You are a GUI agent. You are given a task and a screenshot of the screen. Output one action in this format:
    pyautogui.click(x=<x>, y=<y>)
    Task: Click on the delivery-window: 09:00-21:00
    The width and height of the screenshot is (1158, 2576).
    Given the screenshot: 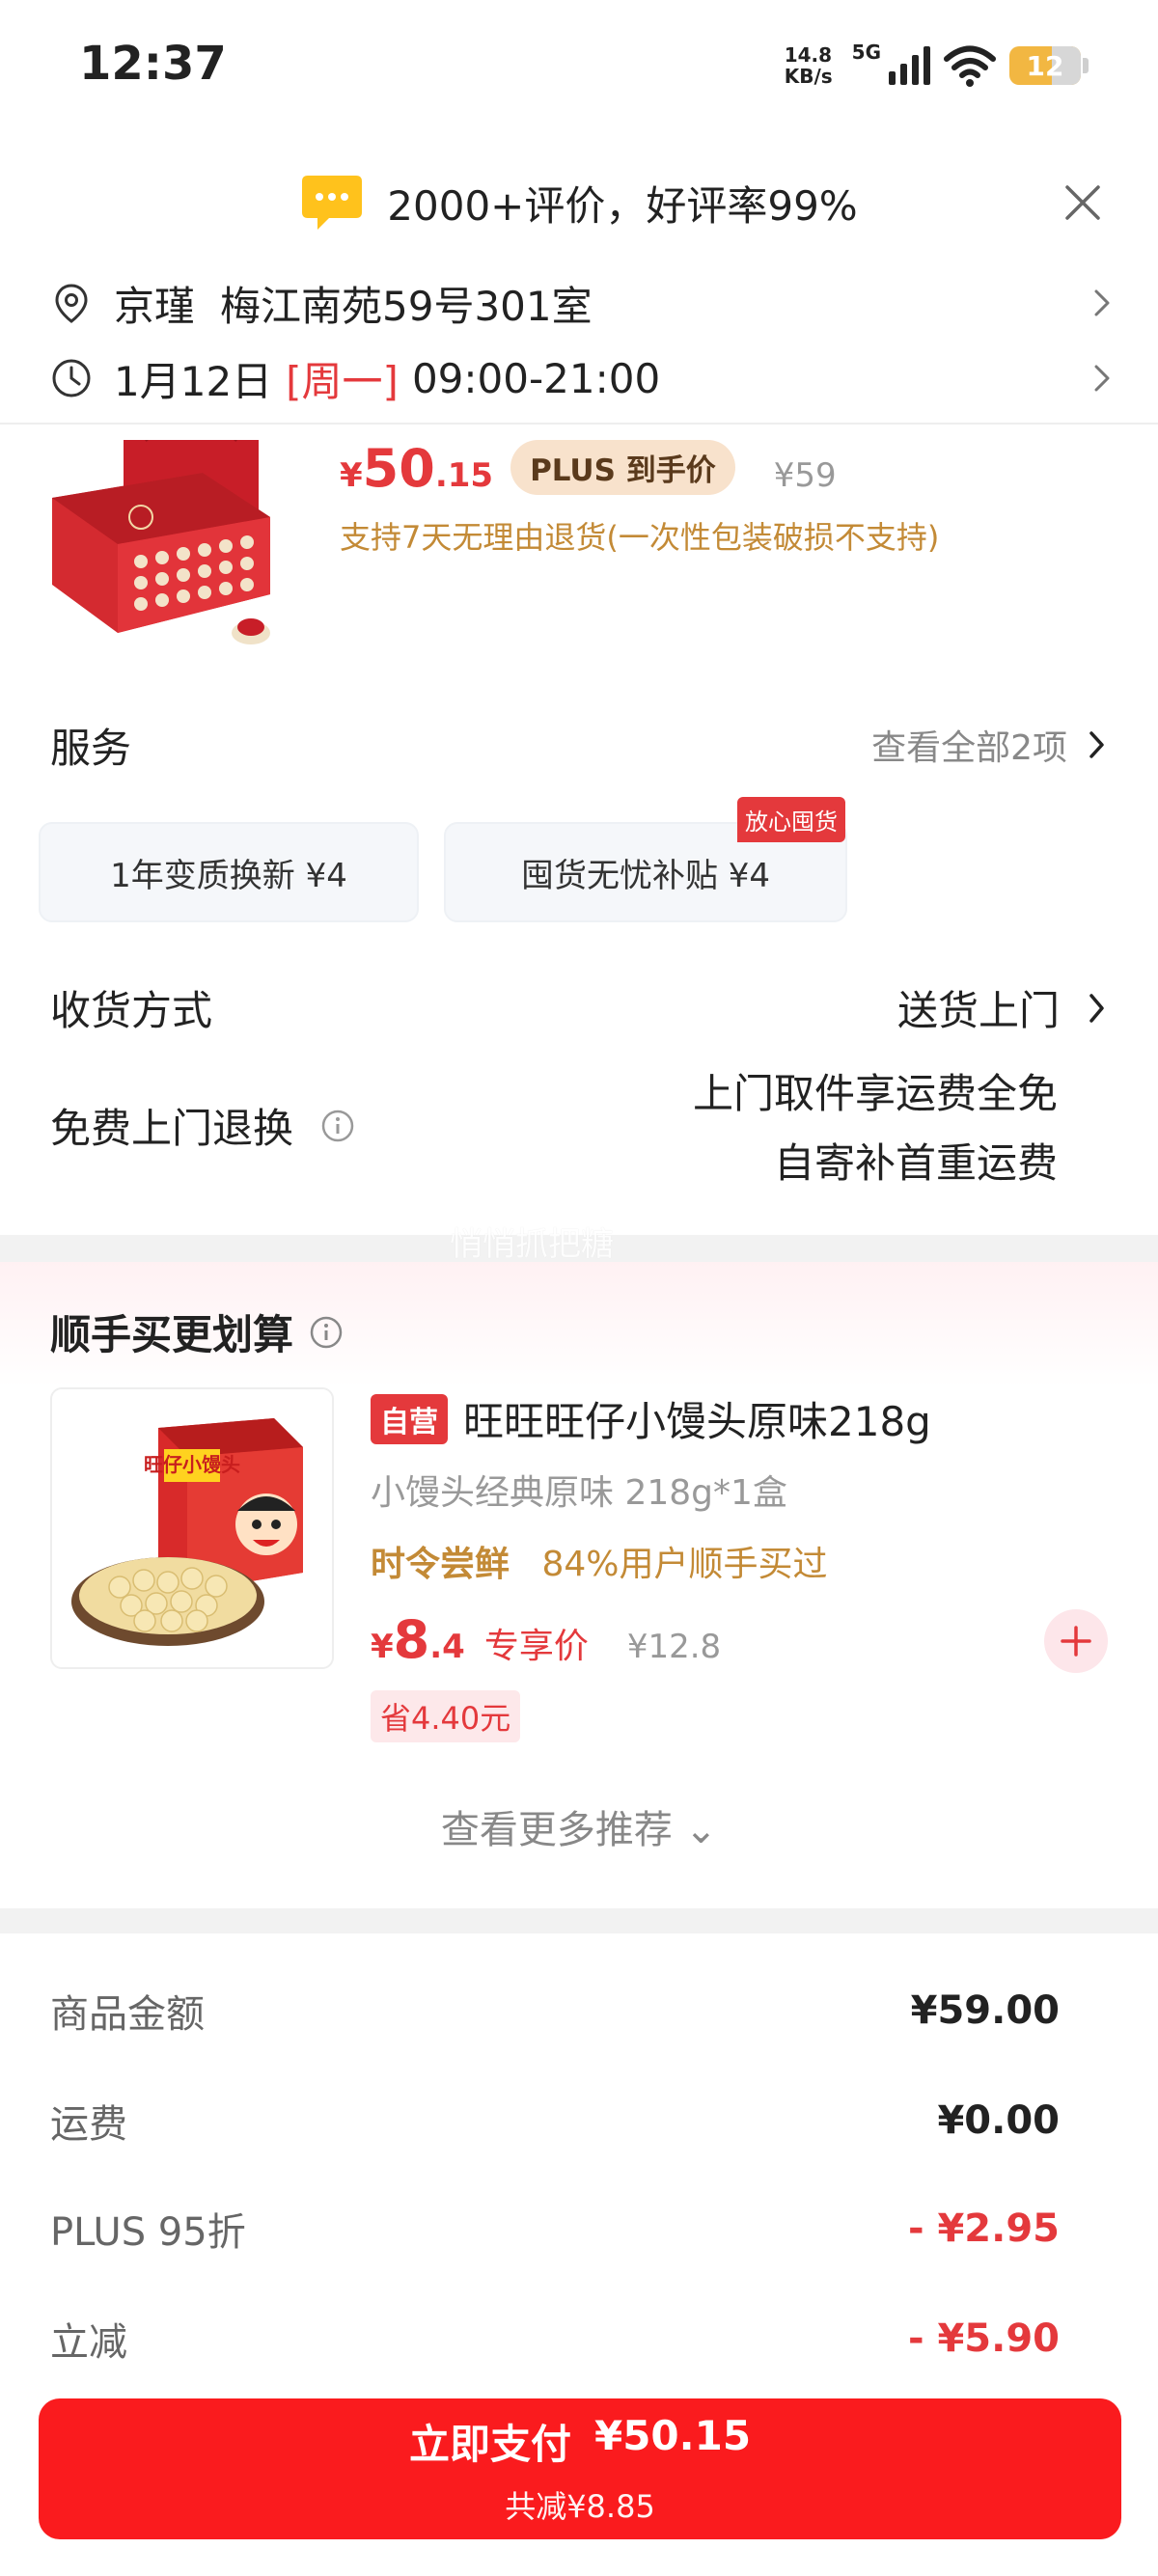 What is the action you would take?
    pyautogui.click(x=536, y=378)
    